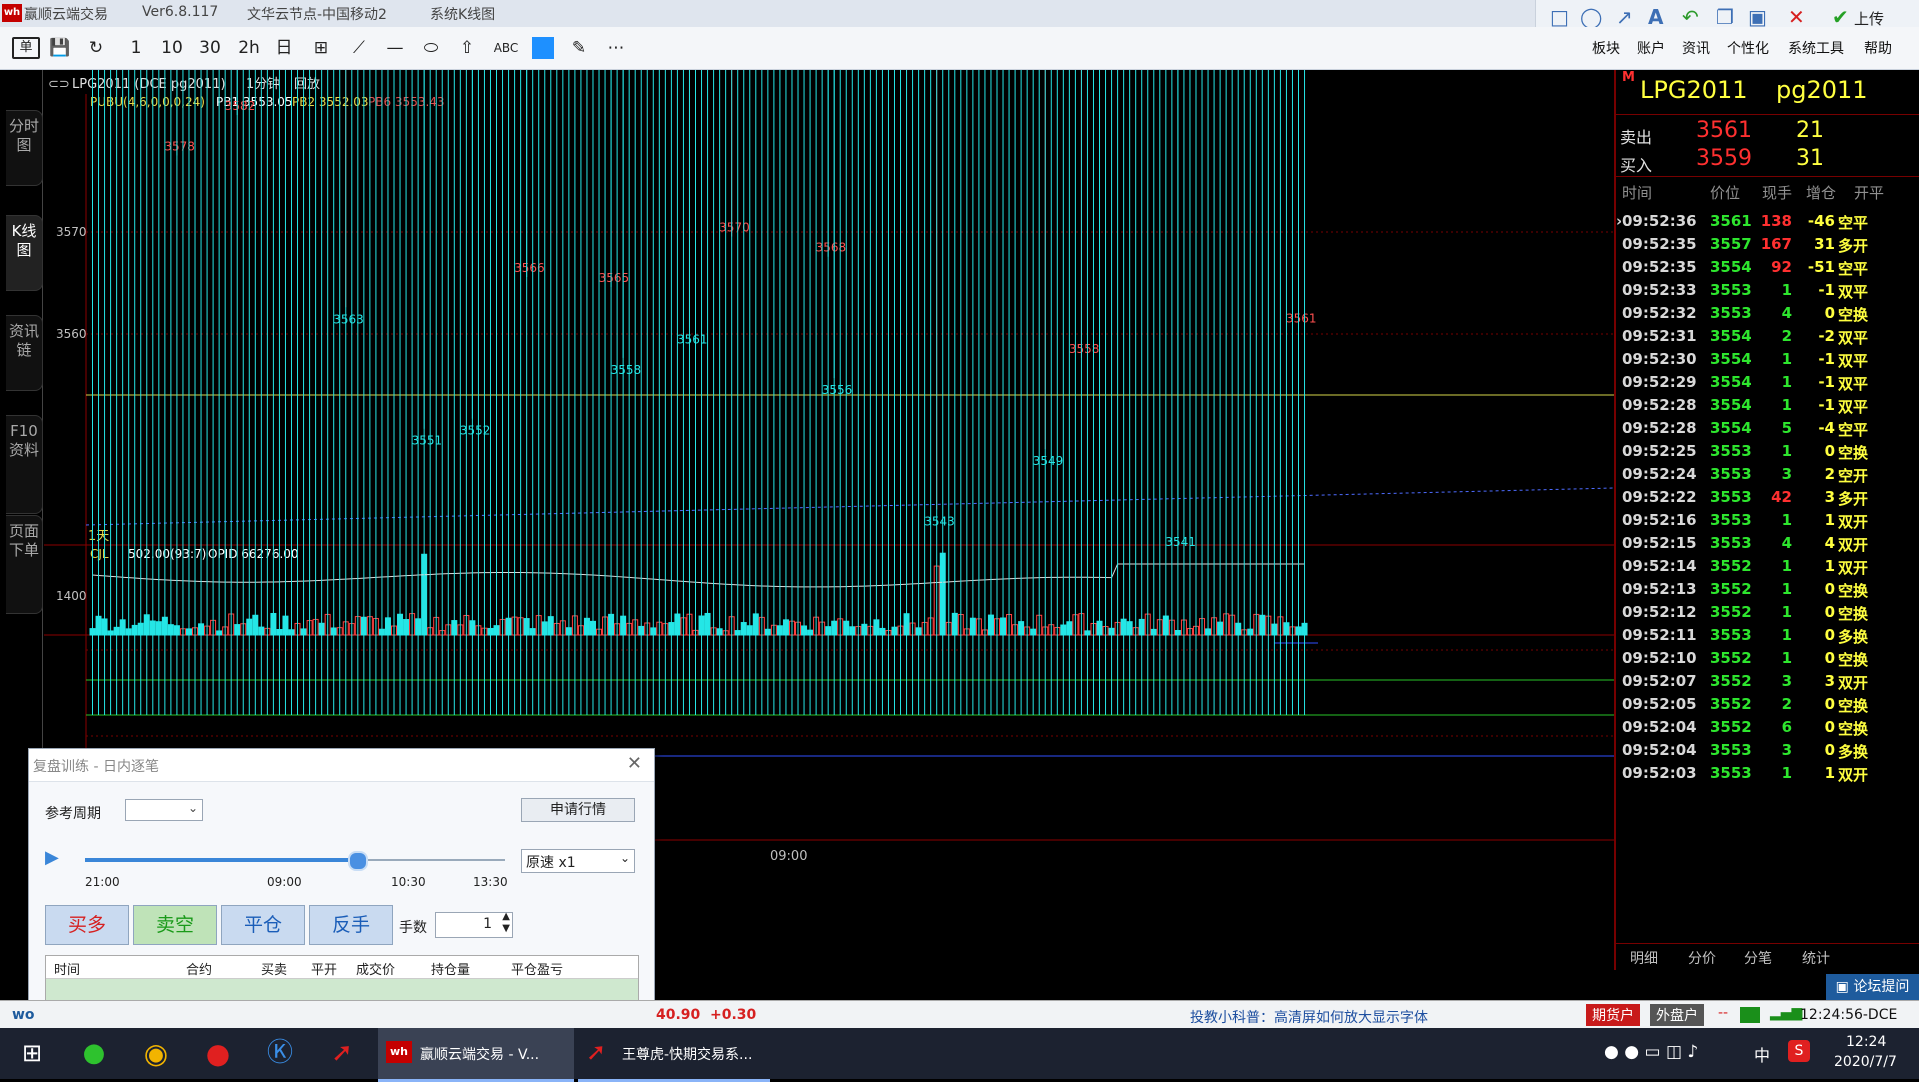 This screenshot has width=1919, height=1082. I want to click on save-icon: 💾, so click(60, 48).